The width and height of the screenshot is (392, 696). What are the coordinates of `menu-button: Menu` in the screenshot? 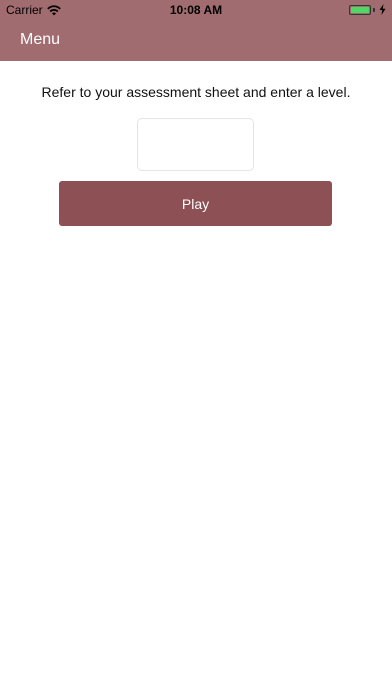 It's located at (40, 40).